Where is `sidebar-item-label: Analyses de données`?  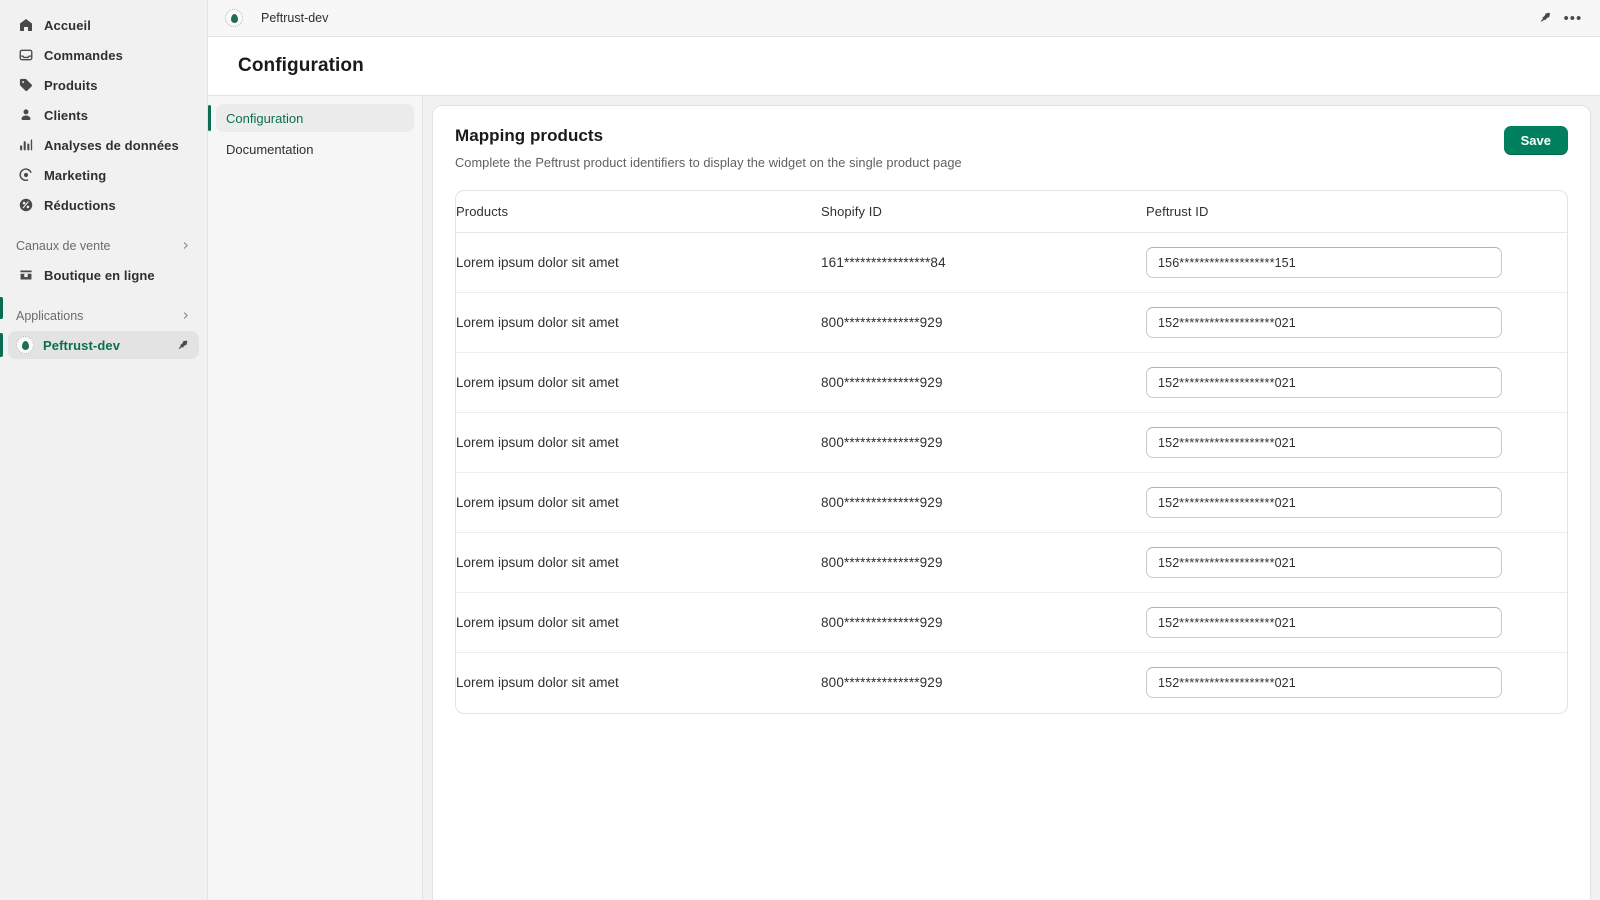 sidebar-item-label: Analyses de données is located at coordinates (111, 145).